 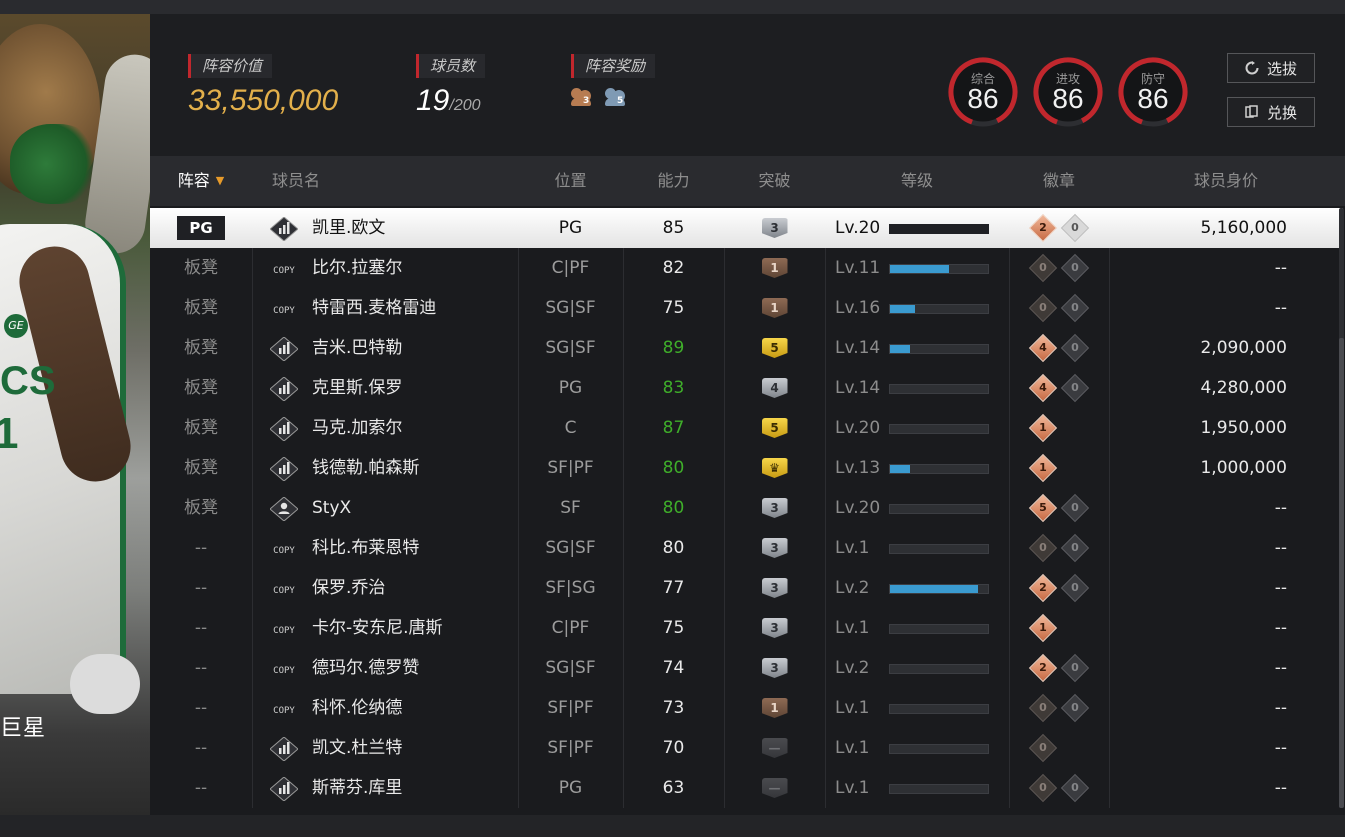 I want to click on player-name-cell: COPY 科怀.伦纳德, so click(x=385, y=708).